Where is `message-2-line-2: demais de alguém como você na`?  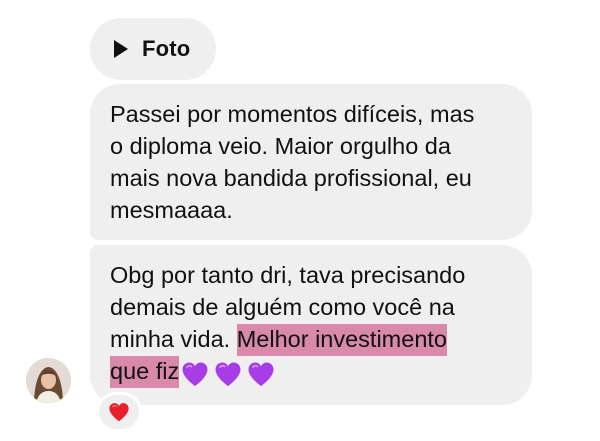 message-2-line-2: demais de alguém como você na is located at coordinates (282, 307).